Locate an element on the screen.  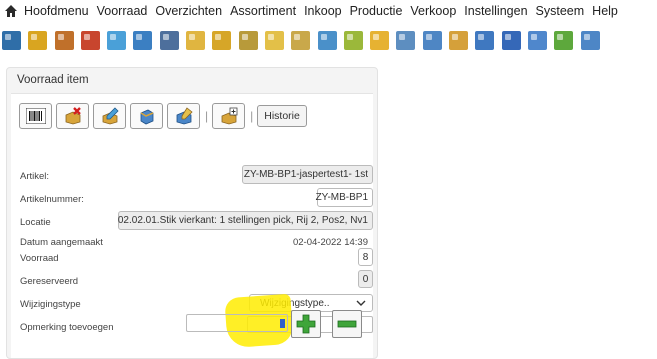
transfer-button is located at coordinates (183, 116).